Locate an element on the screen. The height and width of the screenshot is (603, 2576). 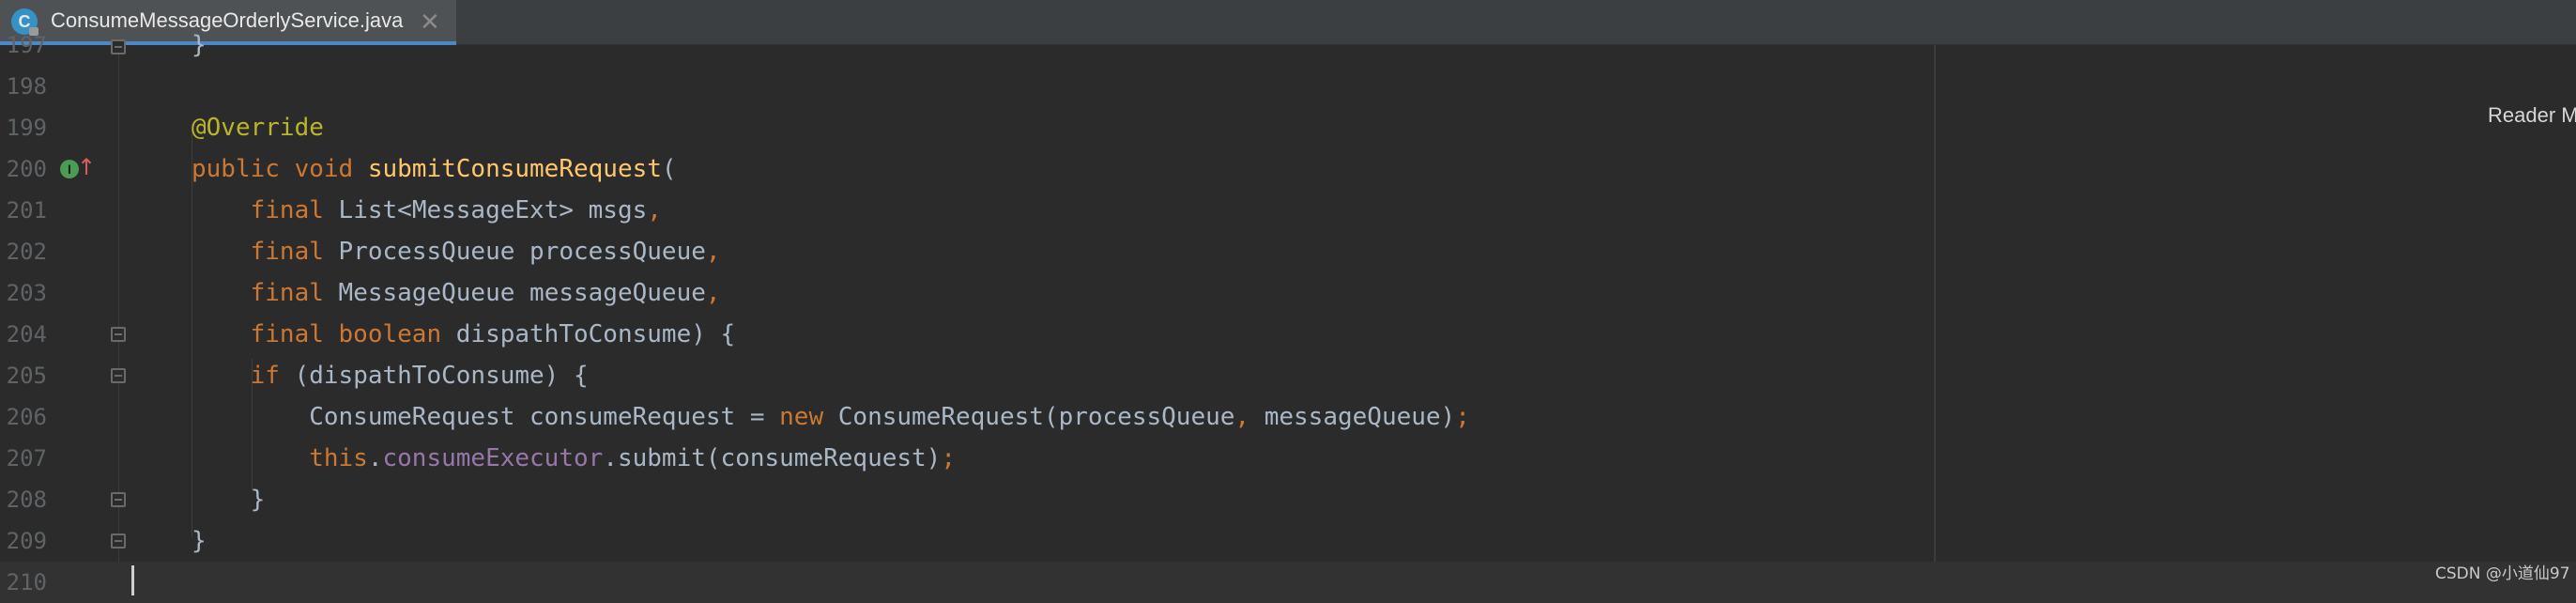
code-line: 208 } is located at coordinates (1288, 500).